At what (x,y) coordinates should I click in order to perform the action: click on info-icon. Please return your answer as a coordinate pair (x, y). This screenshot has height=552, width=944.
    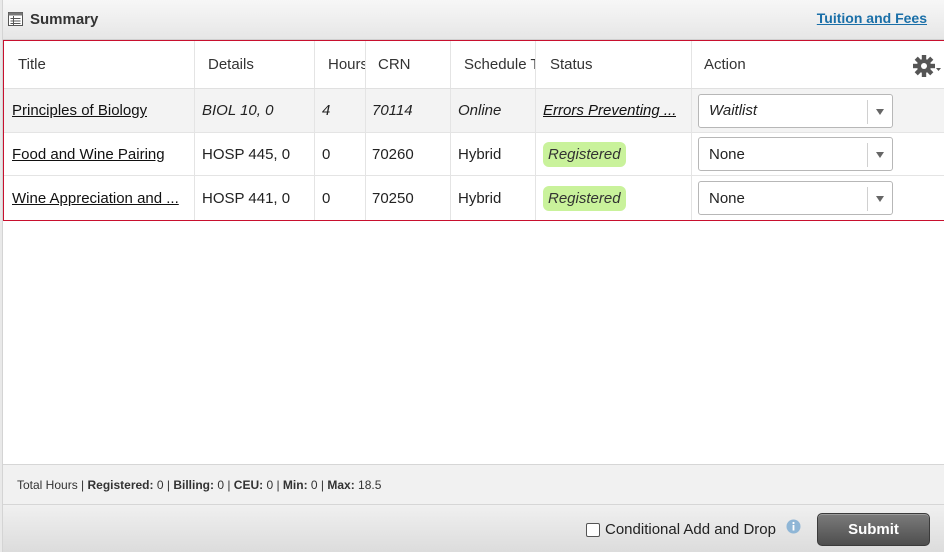
    Looking at the image, I should click on (793, 526).